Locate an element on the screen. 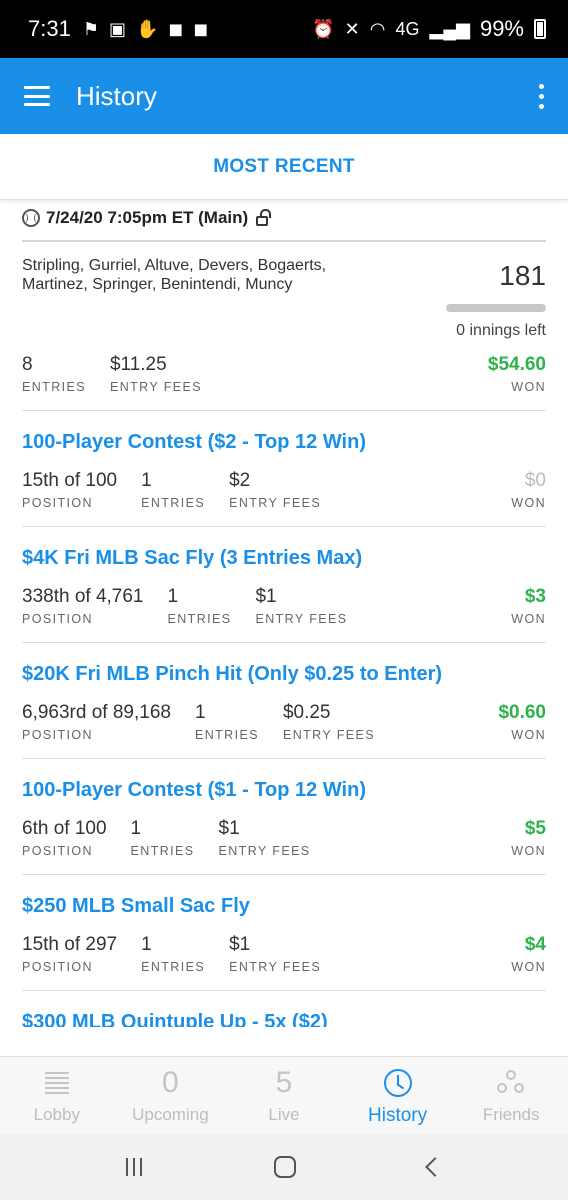 This screenshot has height=1200, width=568. baseball-icon is located at coordinates (31, 218).